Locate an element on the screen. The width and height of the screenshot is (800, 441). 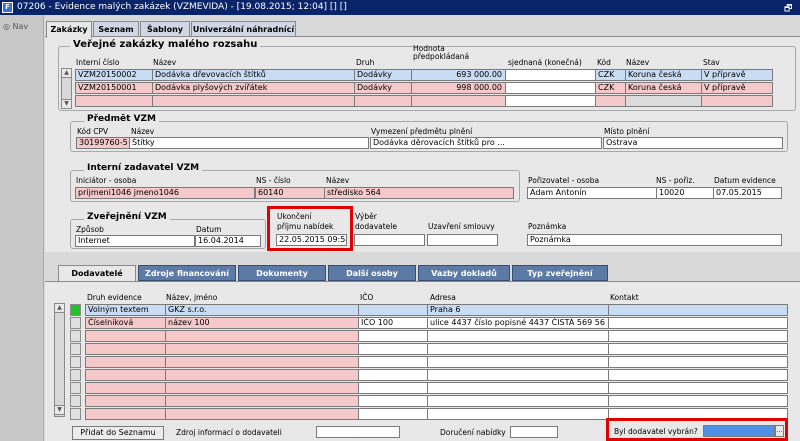
dod-row1-indicator is located at coordinates (75, 310).